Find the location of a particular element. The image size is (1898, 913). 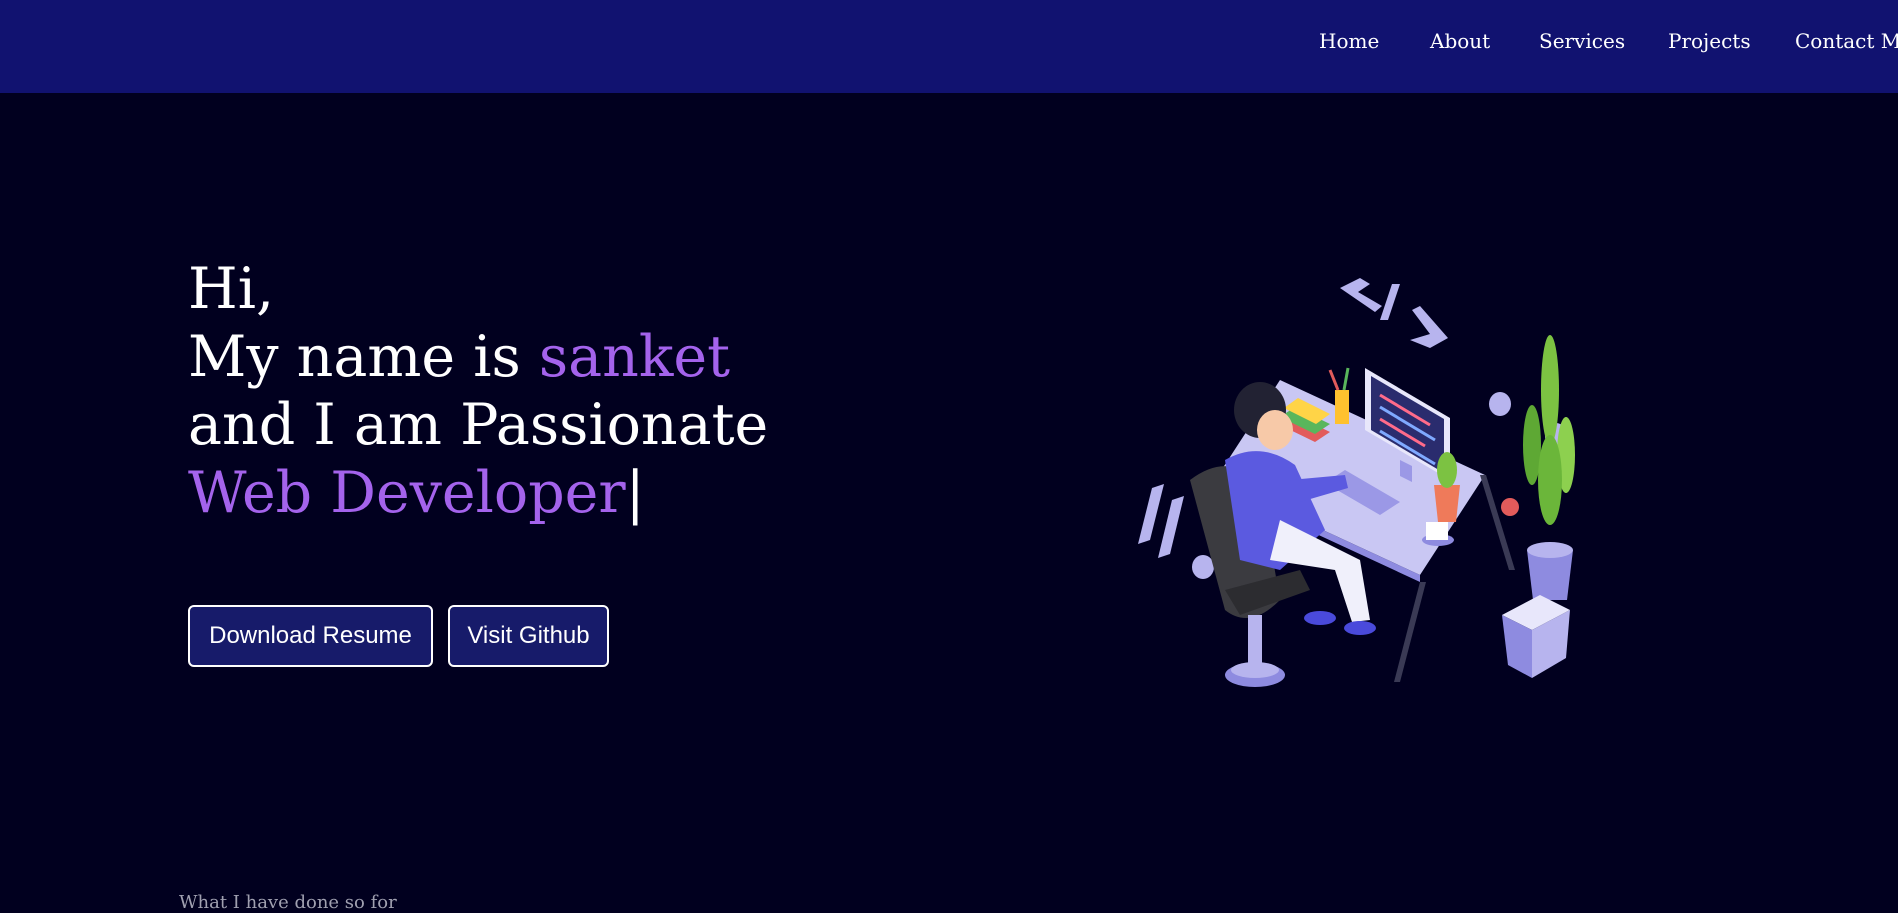

developer-at-desk-illustration is located at coordinates (1356, 482).